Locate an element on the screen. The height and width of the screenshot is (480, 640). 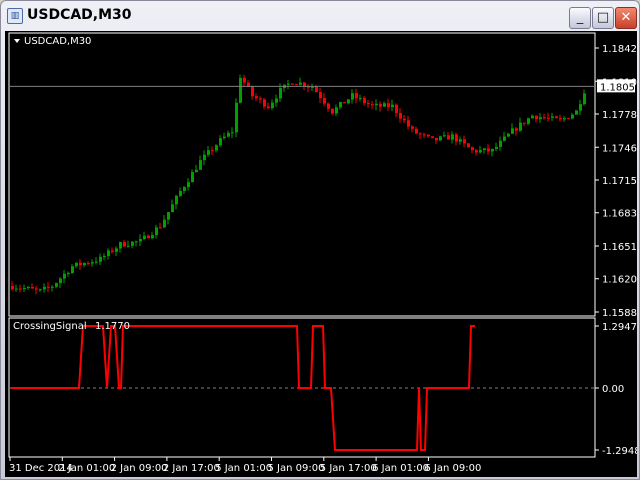
main-chart-label: USDCAD,M30 is located at coordinates (57, 41).